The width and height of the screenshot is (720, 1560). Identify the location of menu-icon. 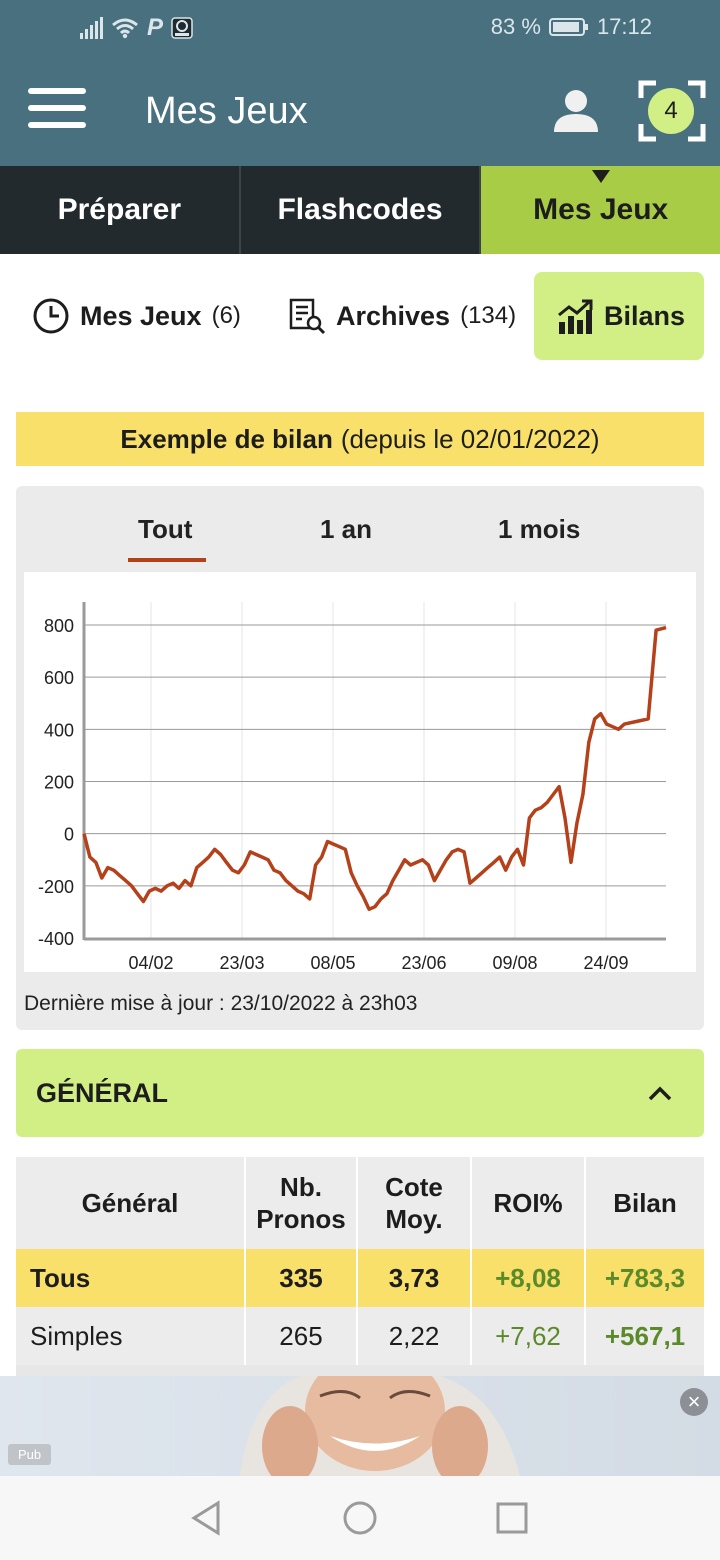
(57, 110).